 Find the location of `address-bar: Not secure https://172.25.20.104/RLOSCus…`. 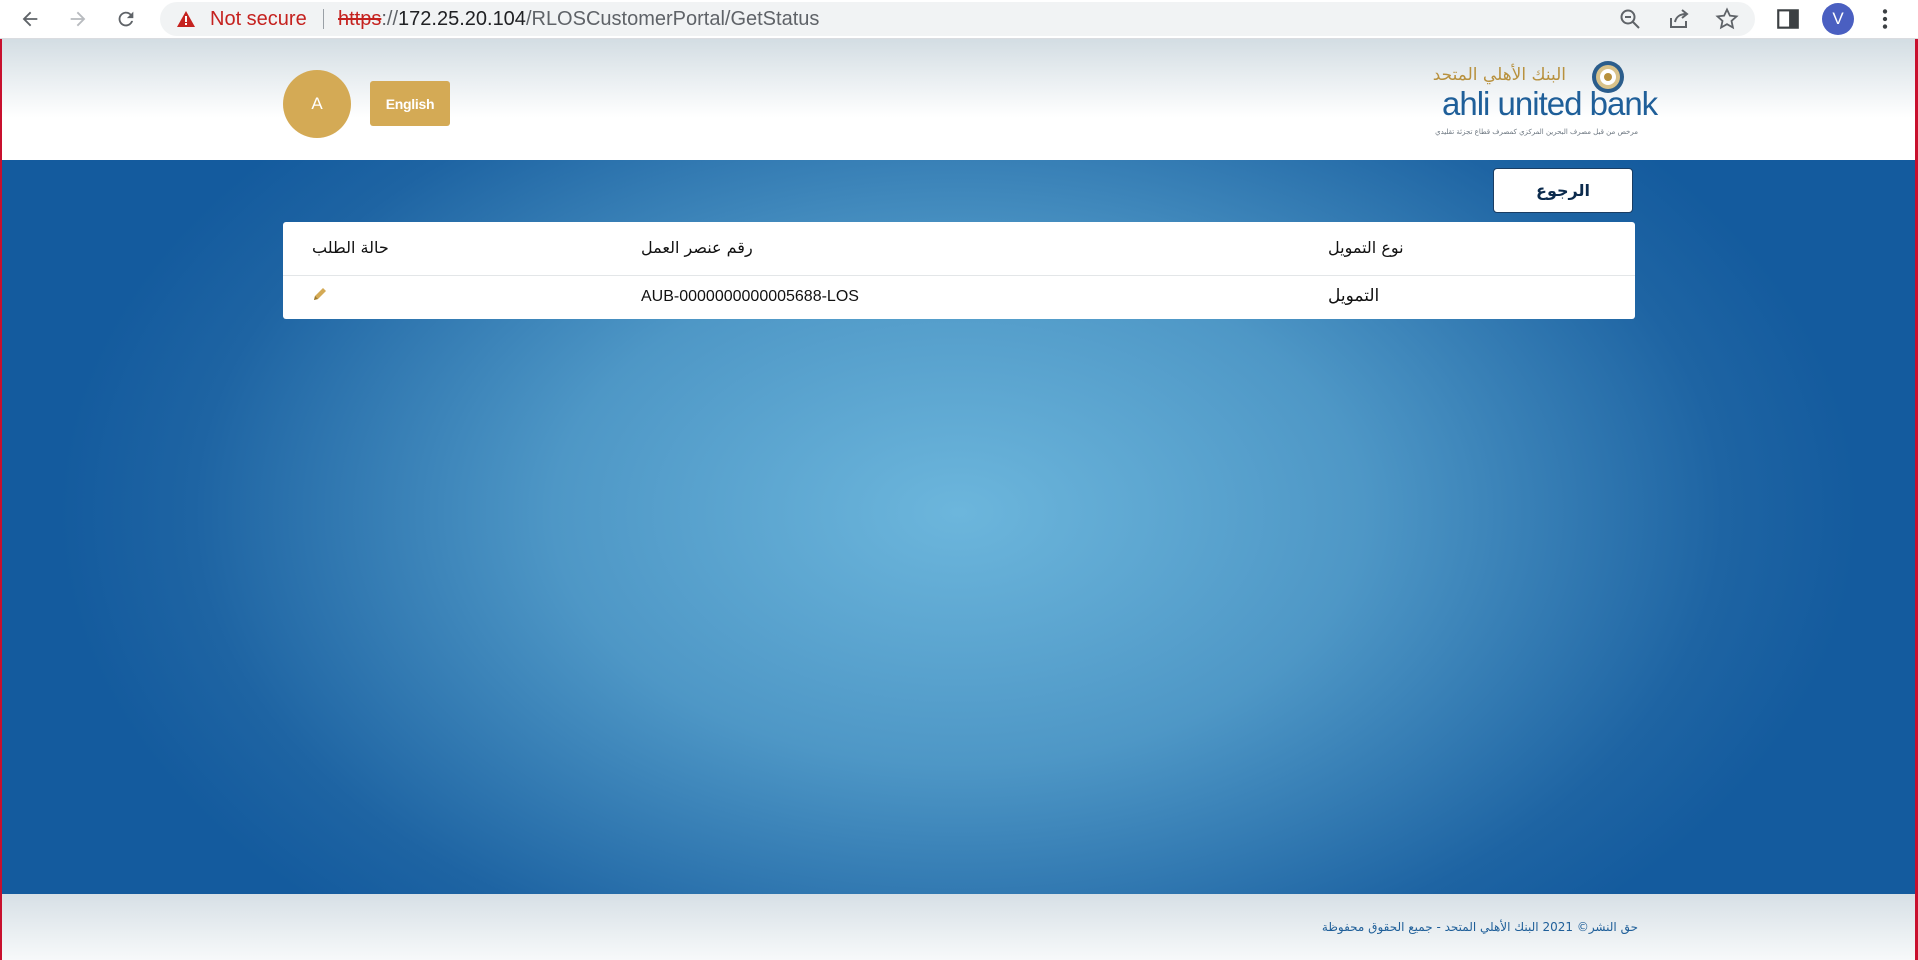

address-bar: Not secure https://172.25.20.104/RLOSCus… is located at coordinates (957, 19).